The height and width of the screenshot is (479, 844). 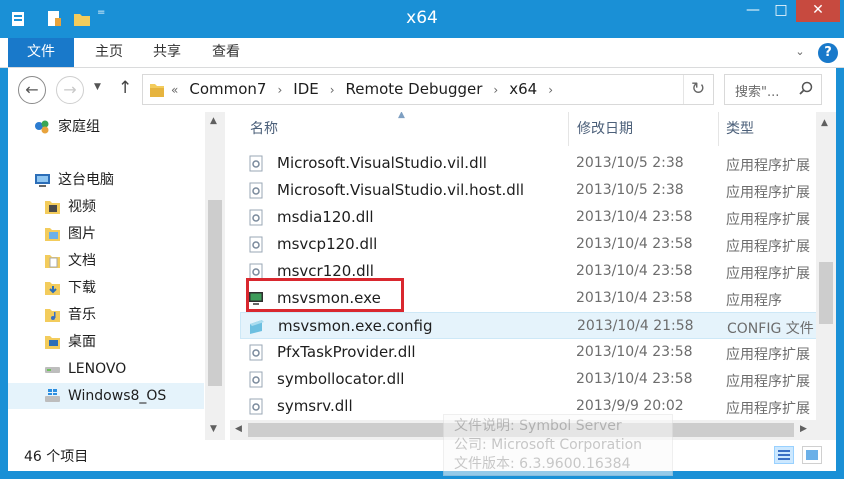 I want to click on breadcrumb-remote-debugger: Remote Debugger, so click(x=414, y=89).